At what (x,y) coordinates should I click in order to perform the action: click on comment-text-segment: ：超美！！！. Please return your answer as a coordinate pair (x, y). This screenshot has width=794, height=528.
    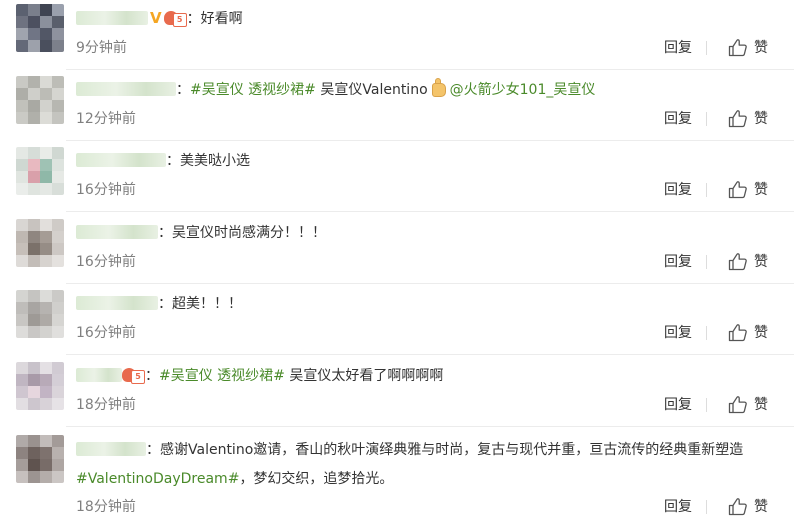
    Looking at the image, I should click on (200, 304).